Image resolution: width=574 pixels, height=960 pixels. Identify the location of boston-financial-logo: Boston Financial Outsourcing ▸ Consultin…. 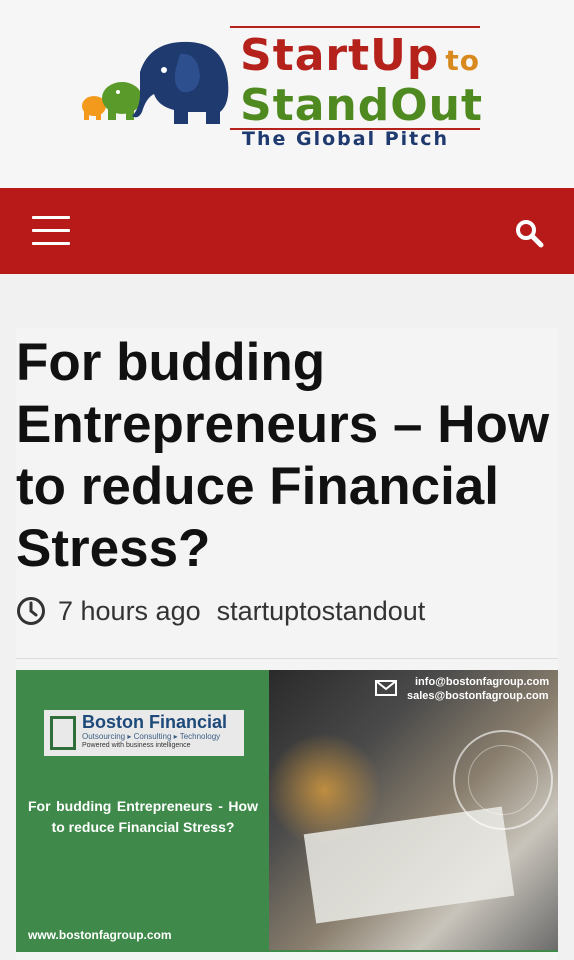
(144, 733).